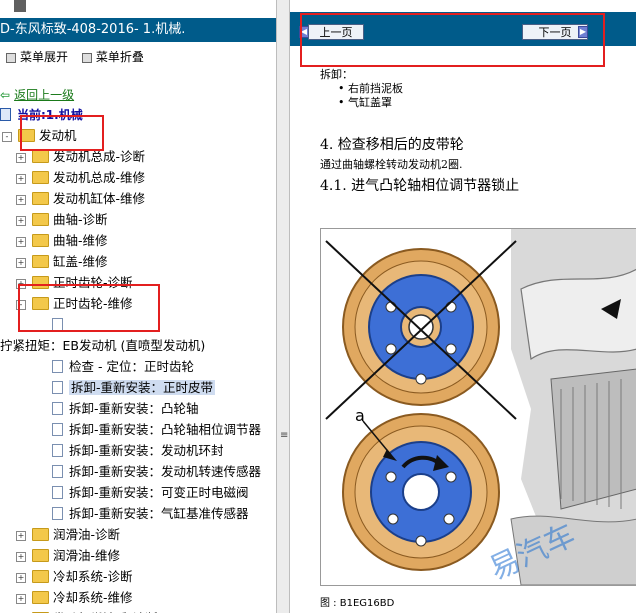 The height and width of the screenshot is (613, 636). I want to click on tree-item-label: 检查 - 定位：正时齿轮, so click(131, 366).